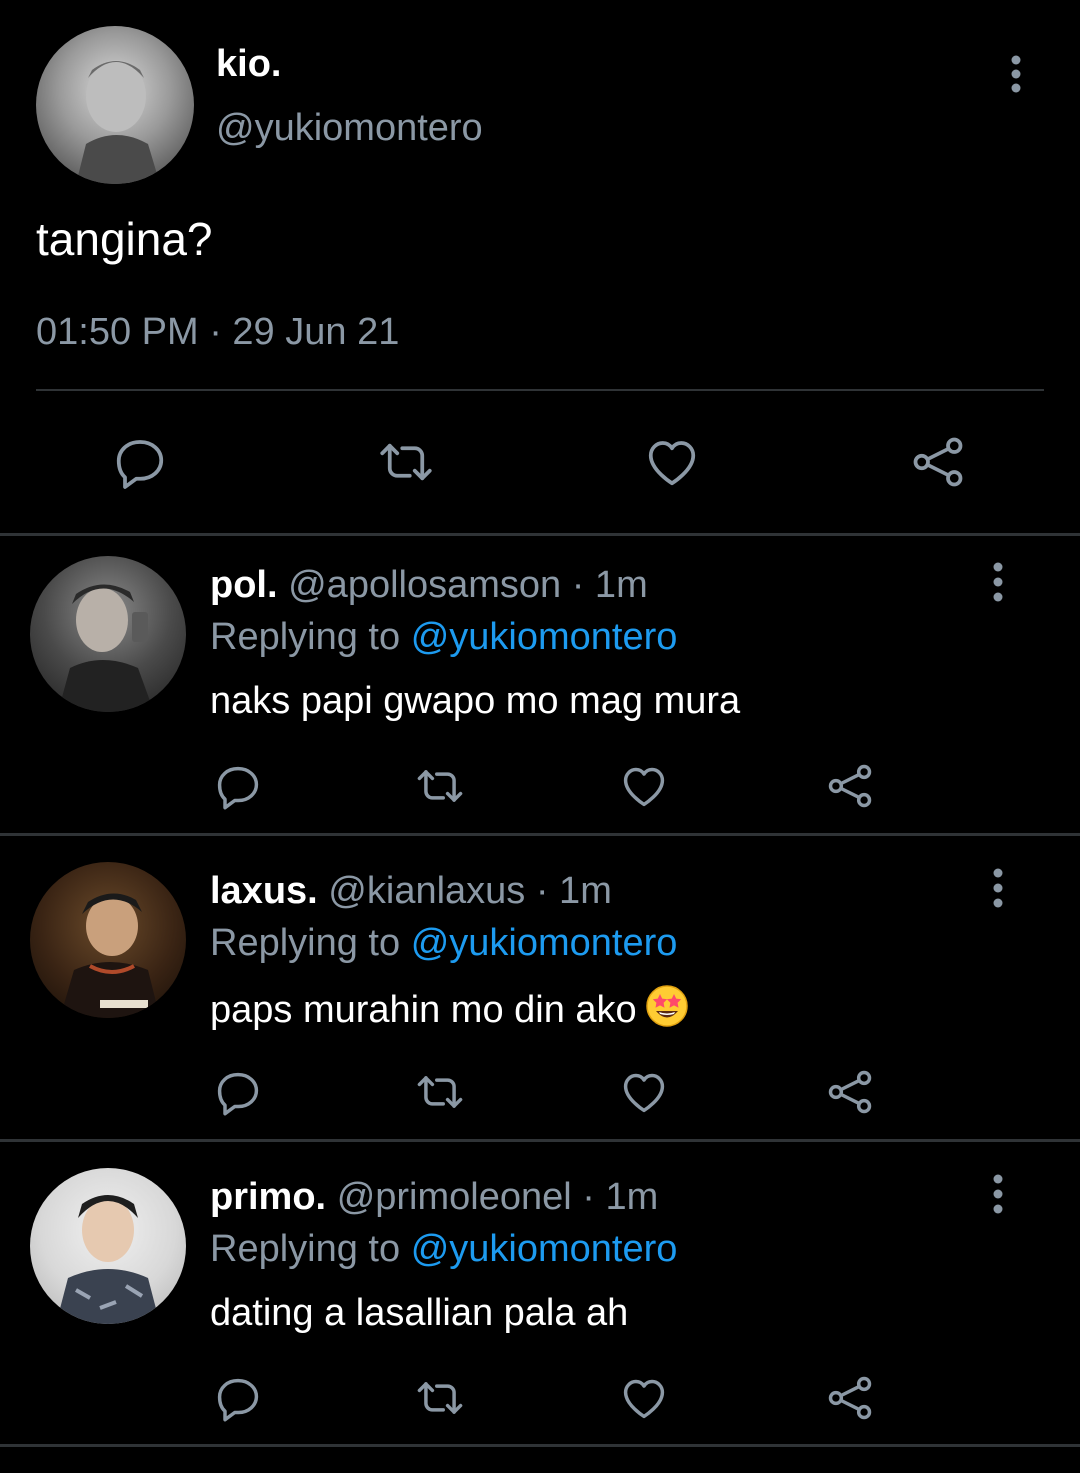 The height and width of the screenshot is (1473, 1080). Describe the element at coordinates (244, 585) in the screenshot. I see `reply-author-name: pol.` at that location.